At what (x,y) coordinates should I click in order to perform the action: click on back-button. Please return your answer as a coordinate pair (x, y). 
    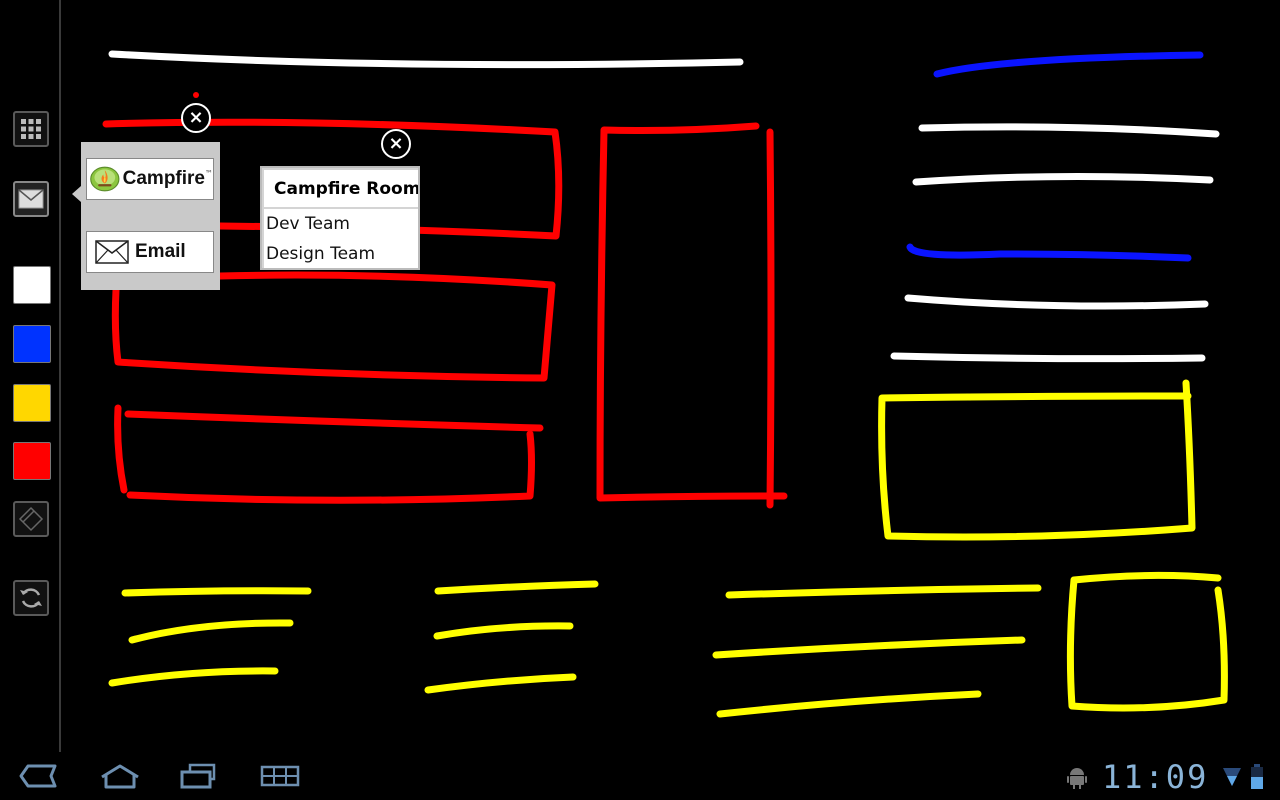
    Looking at the image, I should click on (38, 776).